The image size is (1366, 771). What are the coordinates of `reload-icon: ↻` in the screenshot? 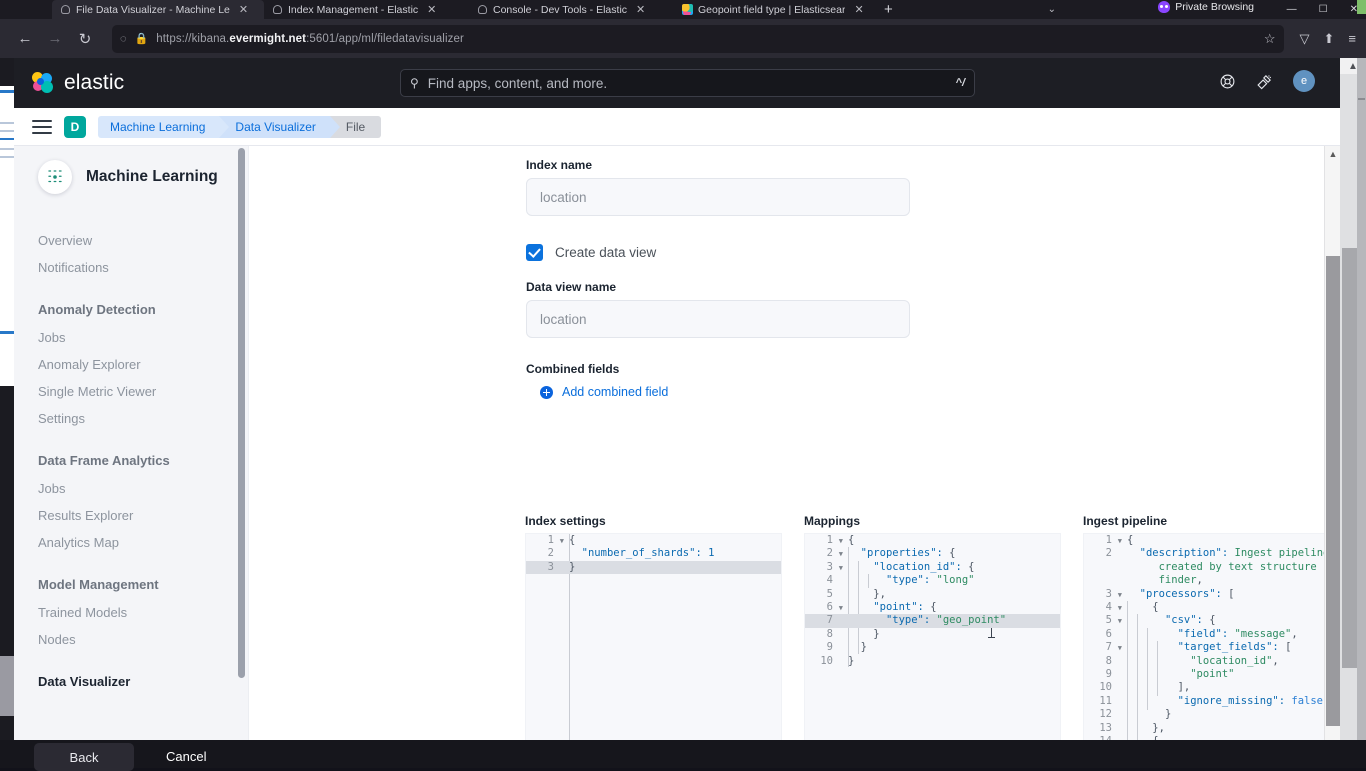 It's located at (85, 39).